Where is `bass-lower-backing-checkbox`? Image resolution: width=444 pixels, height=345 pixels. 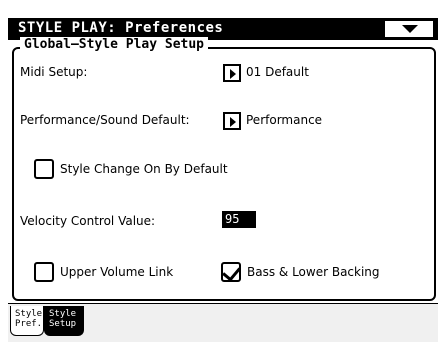
bass-lower-backing-checkbox is located at coordinates (231, 272).